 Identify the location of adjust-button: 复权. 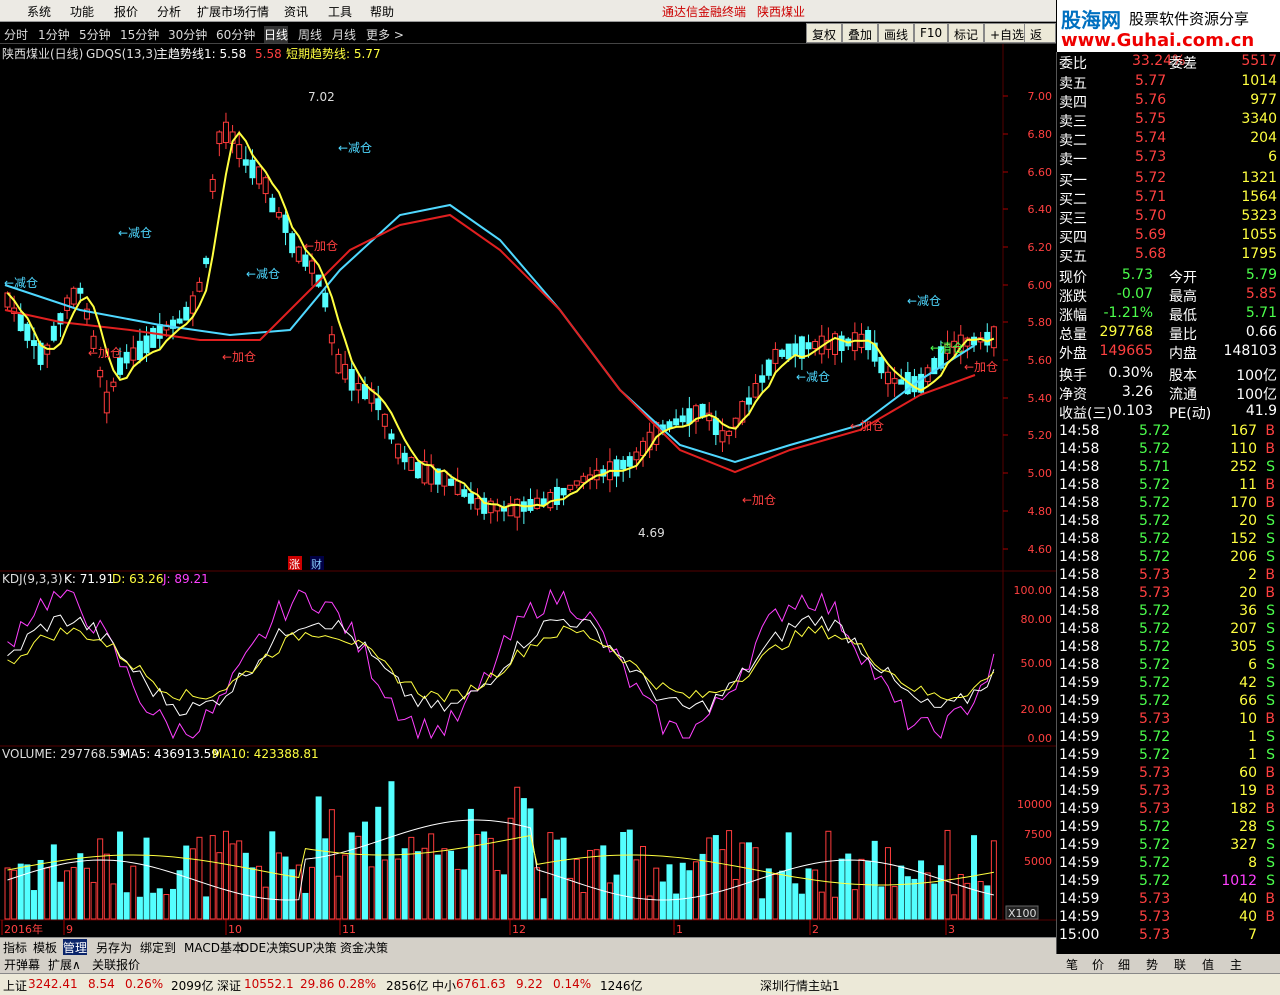
(824, 33).